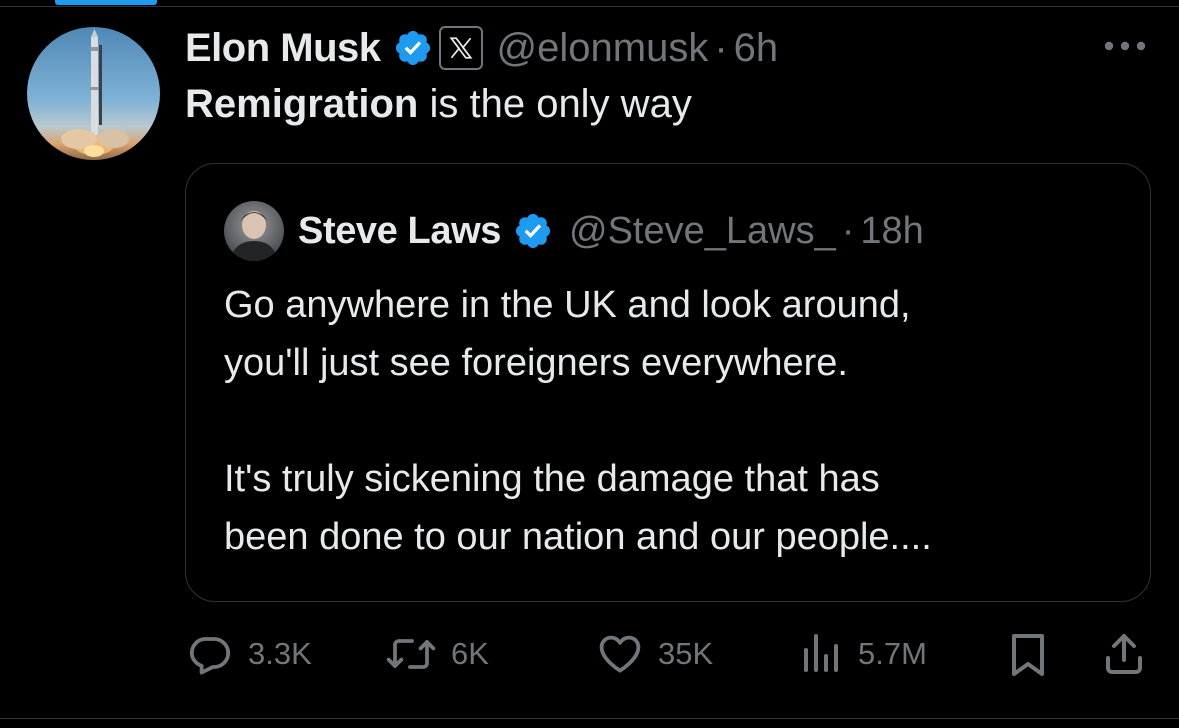 The height and width of the screenshot is (728, 1179). What do you see at coordinates (283, 48) in the screenshot?
I see `author-name: Elon Musk` at bounding box center [283, 48].